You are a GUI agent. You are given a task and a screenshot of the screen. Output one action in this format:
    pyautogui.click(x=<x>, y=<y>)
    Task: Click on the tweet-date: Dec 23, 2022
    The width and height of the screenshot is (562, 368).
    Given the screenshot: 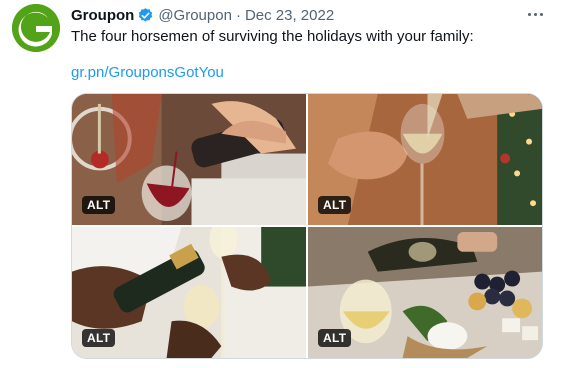 What is the action you would take?
    pyautogui.click(x=289, y=15)
    